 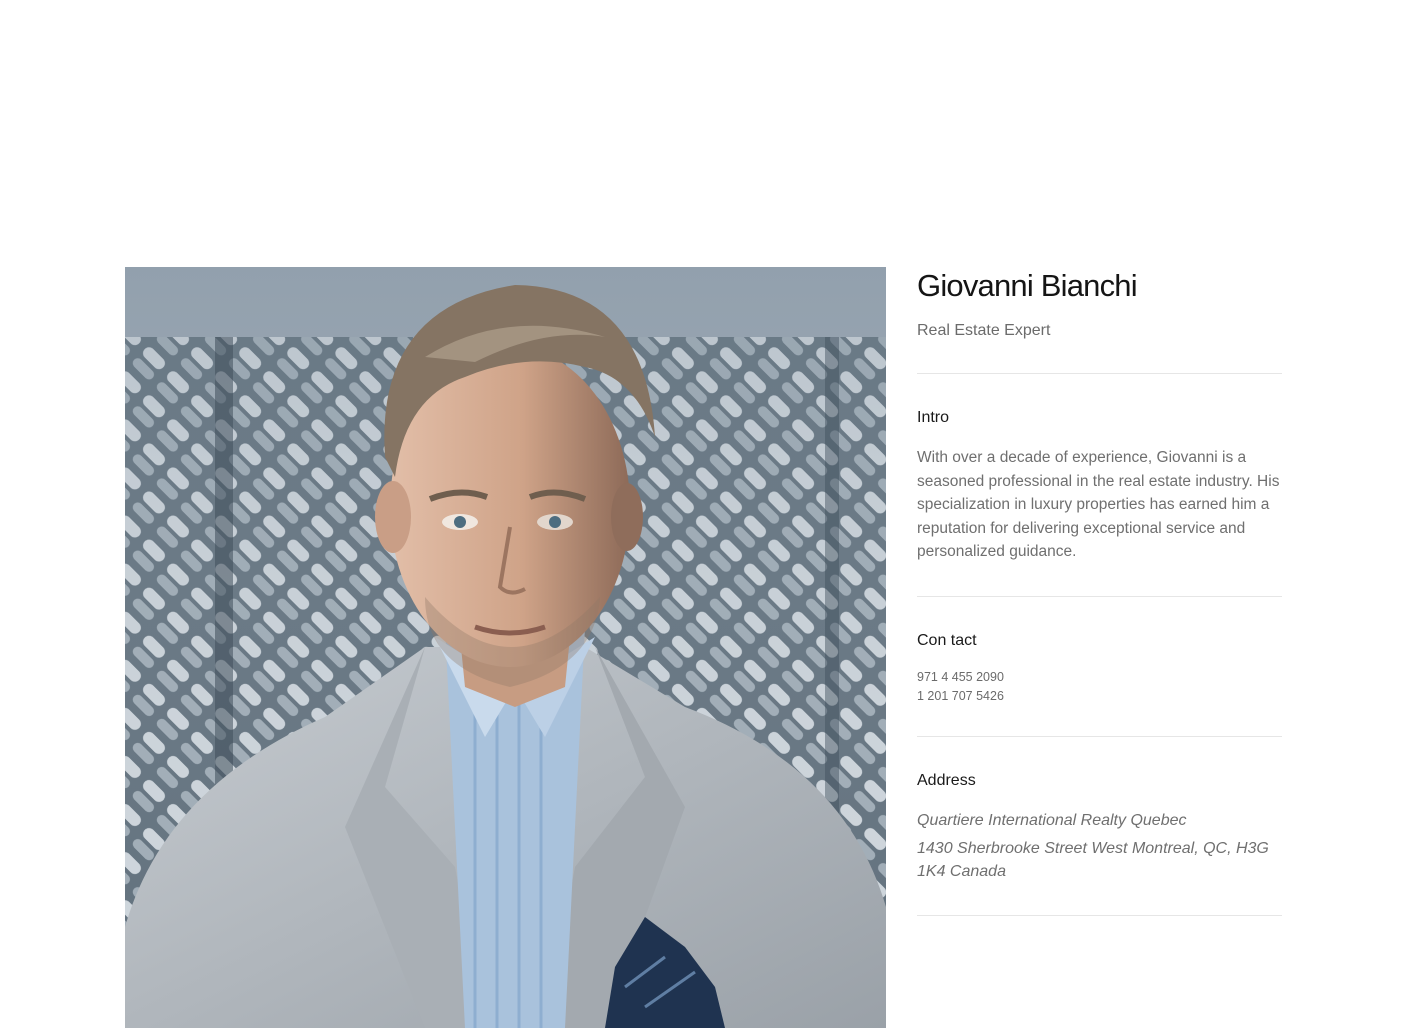 What do you see at coordinates (933, 417) in the screenshot?
I see `intro-heading: Intro` at bounding box center [933, 417].